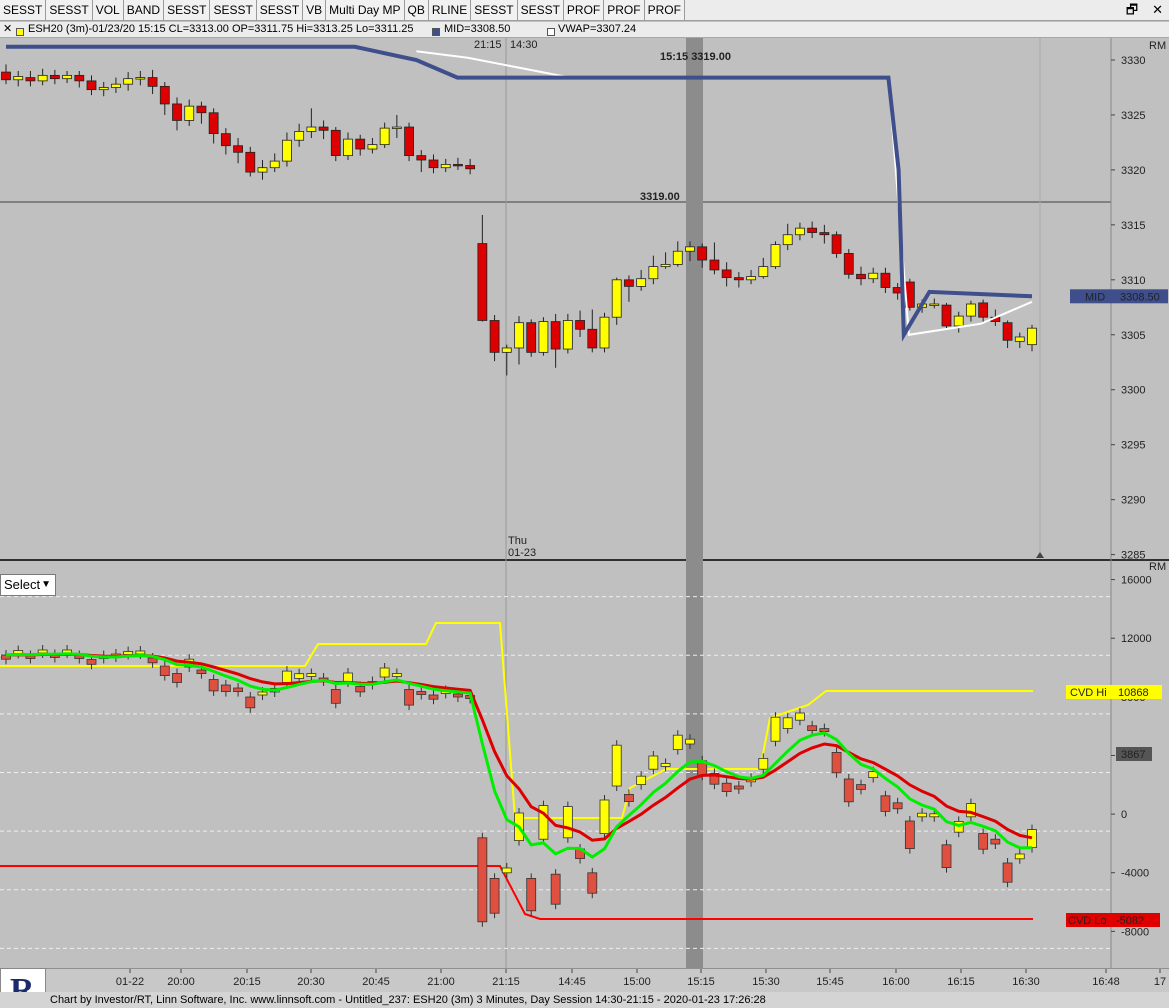 The height and width of the screenshot is (1008, 1169). Describe the element at coordinates (597, 29) in the screenshot. I see `vwap-info: VWAP=3307.24` at that location.